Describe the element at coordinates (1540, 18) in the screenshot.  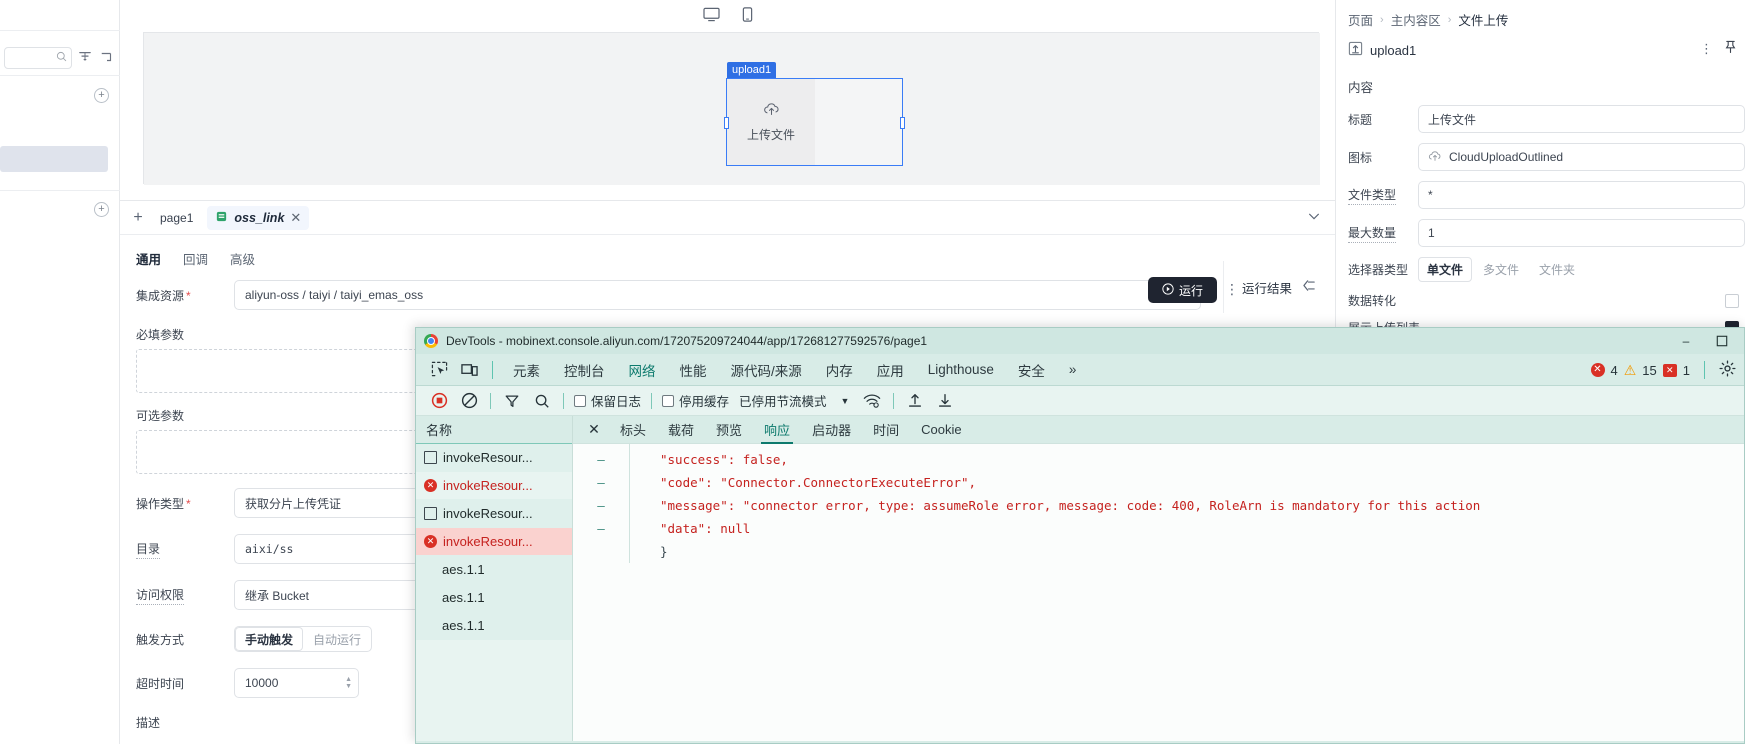
I see `breadcrumb: 页面 › 主内容区 › 文件上传` at that location.